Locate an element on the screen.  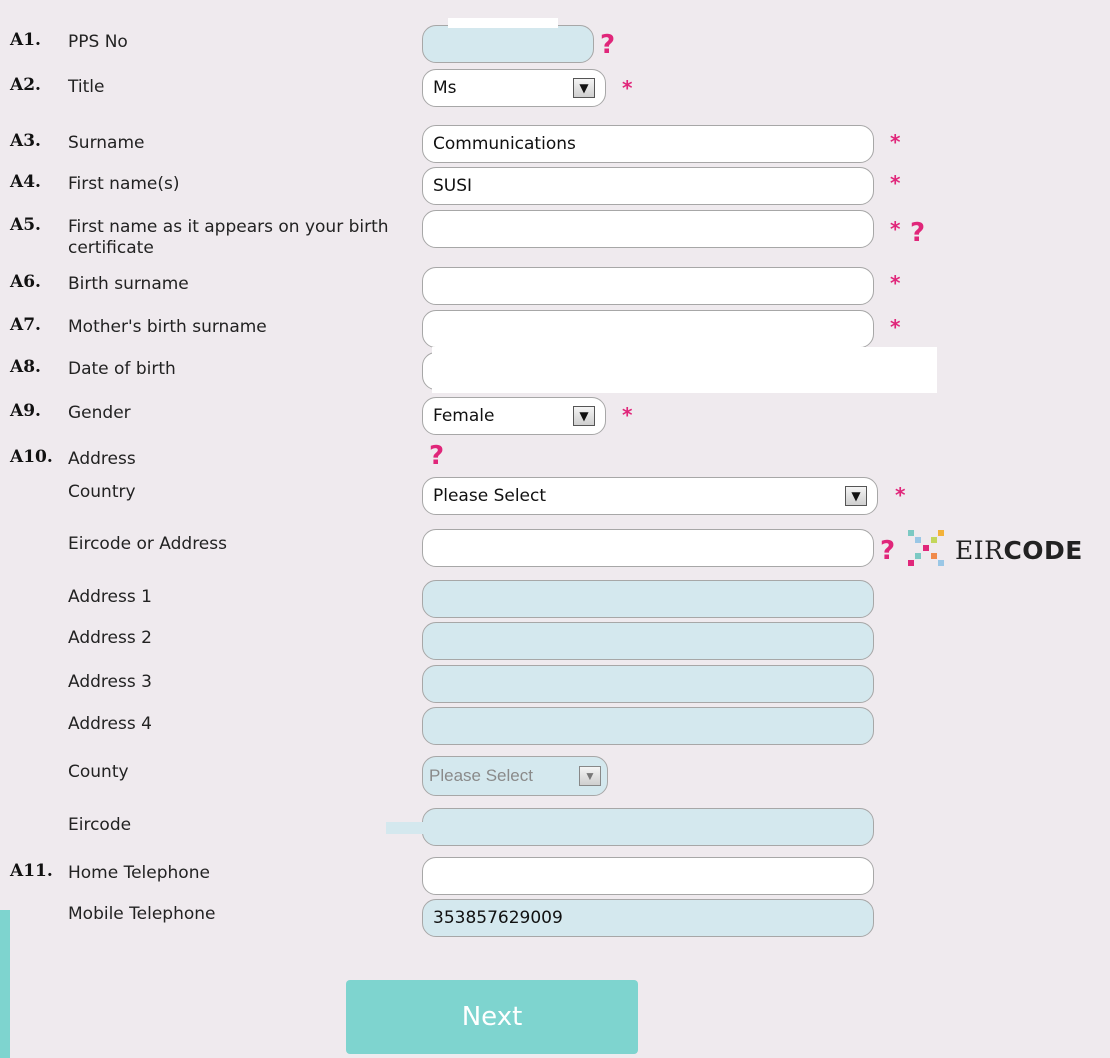
label-address-2: Address 2 is located at coordinates (110, 638).